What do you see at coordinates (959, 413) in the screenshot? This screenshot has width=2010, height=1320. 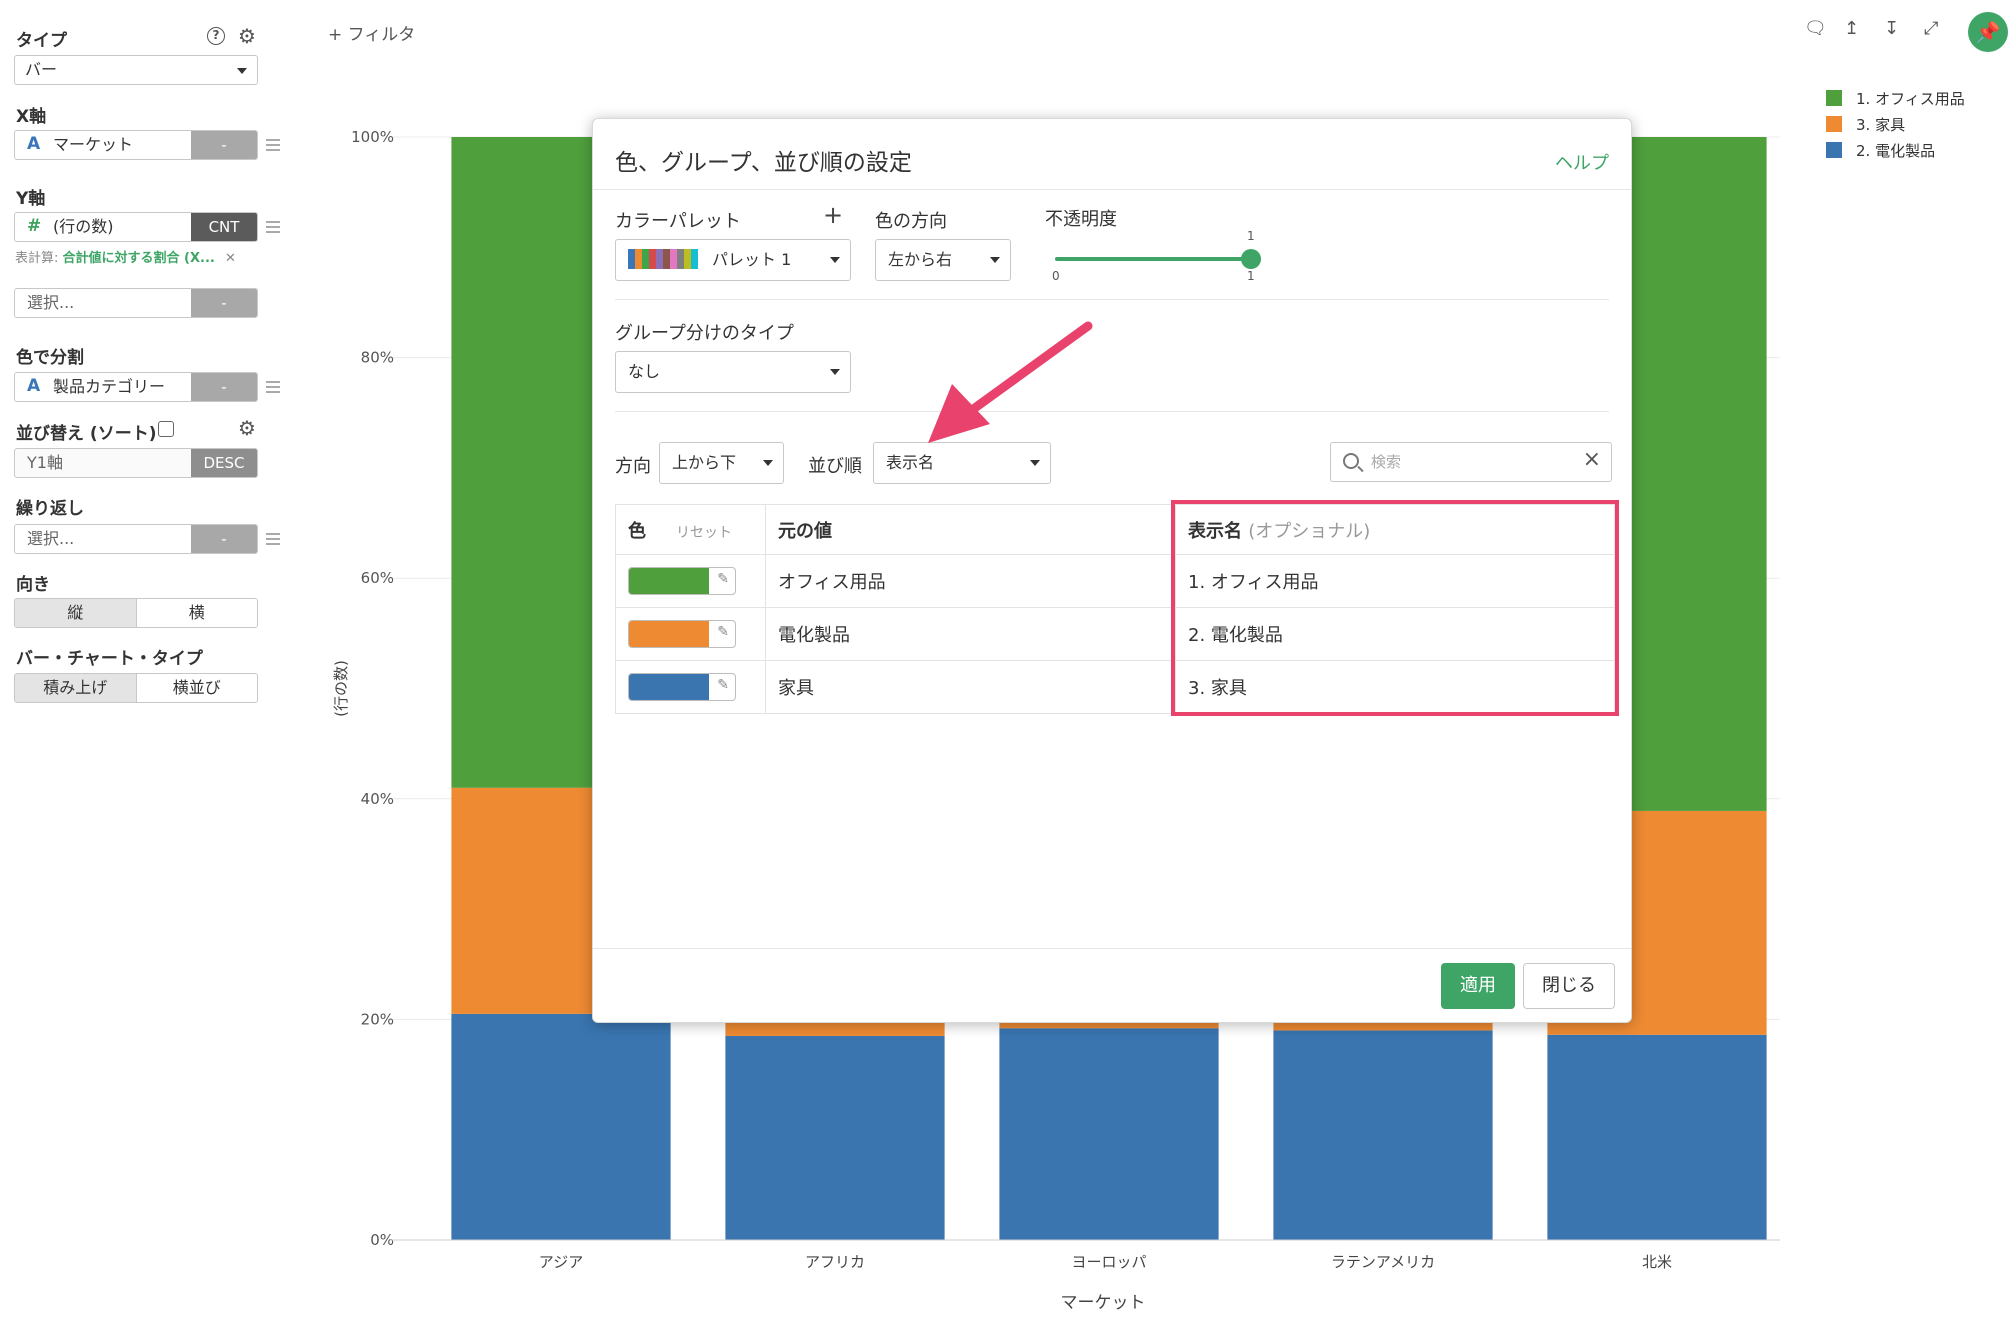 I see `arrow-head` at bounding box center [959, 413].